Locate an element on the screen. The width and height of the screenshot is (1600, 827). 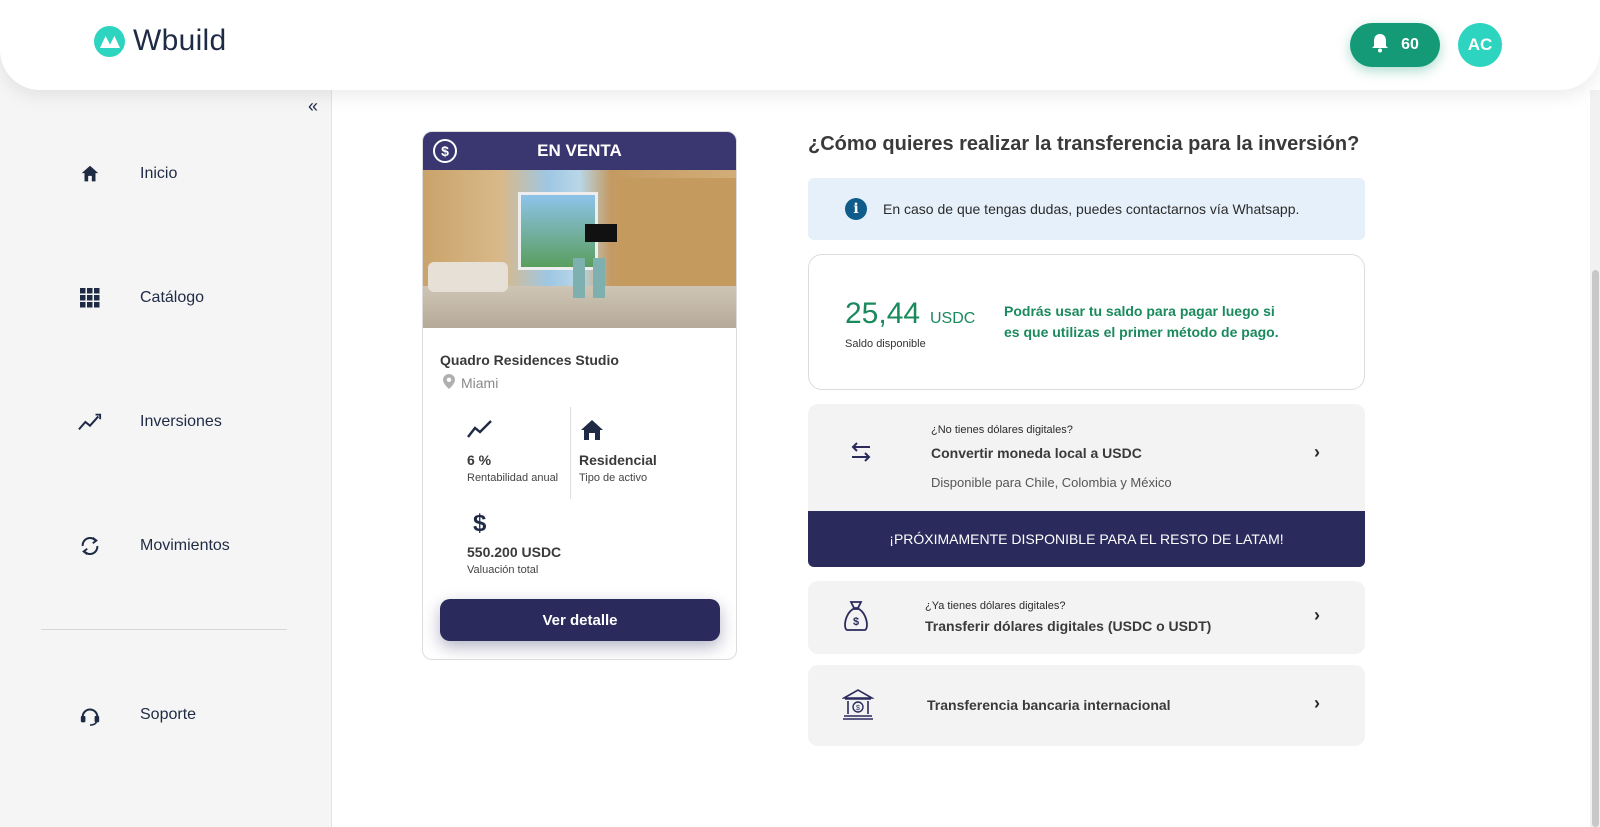
info-icon: i is located at coordinates (856, 209).